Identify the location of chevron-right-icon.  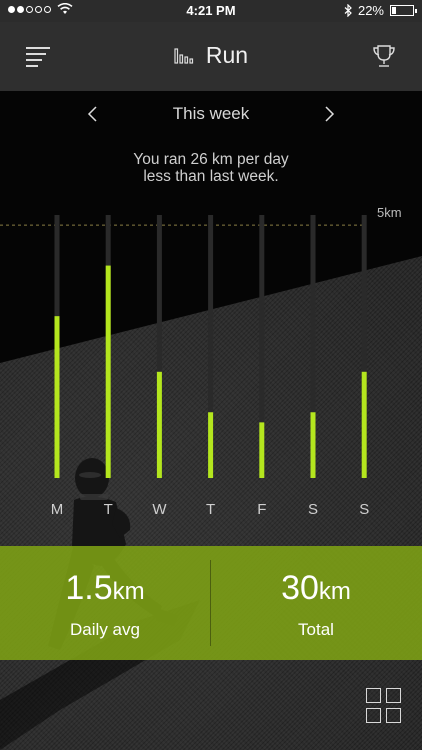
(329, 114).